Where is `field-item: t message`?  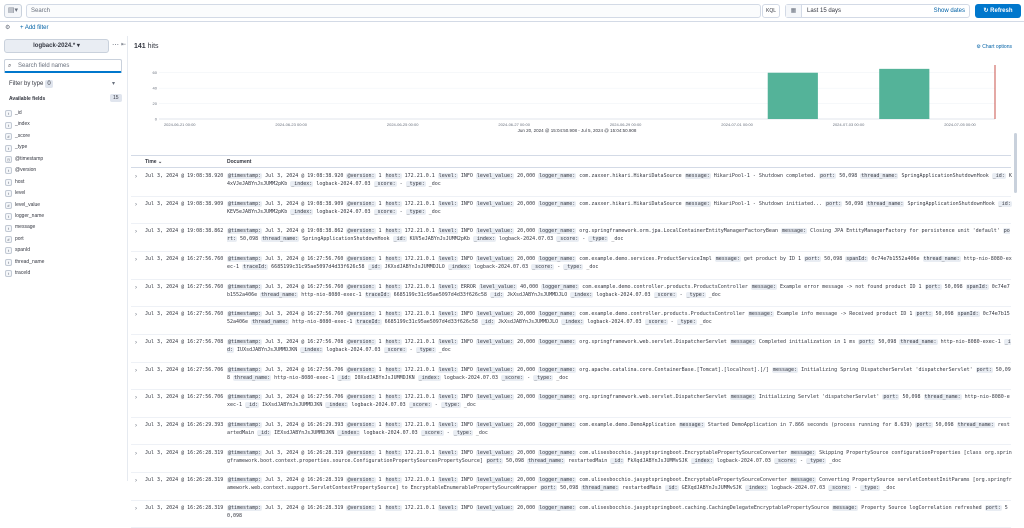
field-item: t message is located at coordinates (63, 227).